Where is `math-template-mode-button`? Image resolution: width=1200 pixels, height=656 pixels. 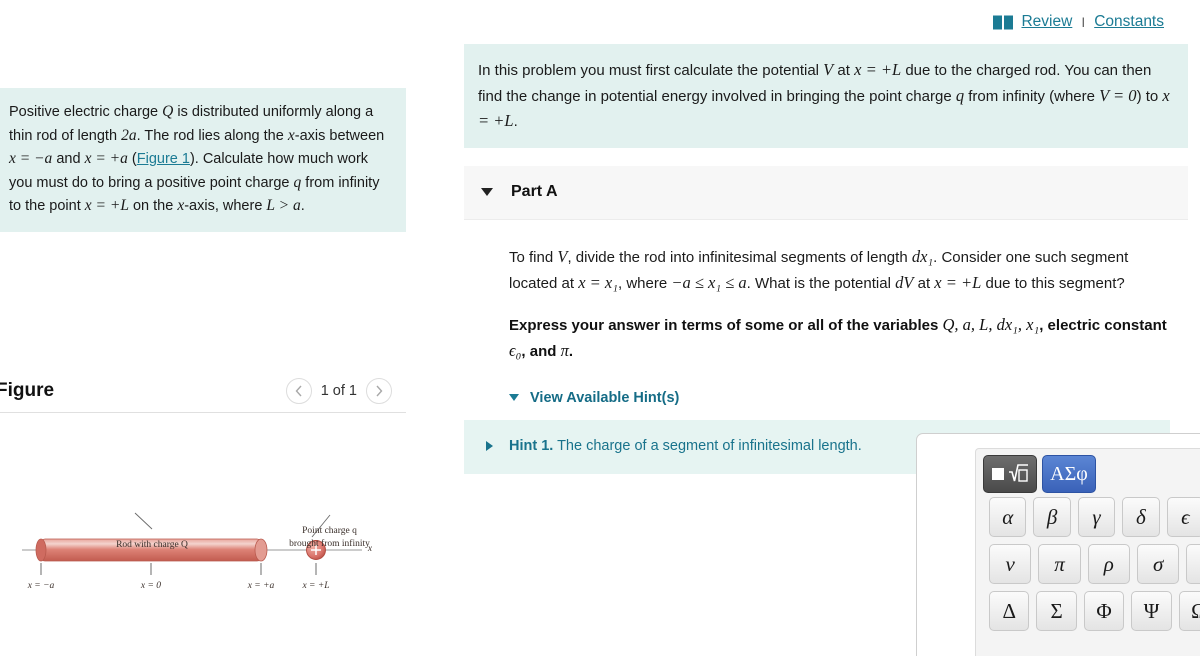 math-template-mode-button is located at coordinates (1010, 474).